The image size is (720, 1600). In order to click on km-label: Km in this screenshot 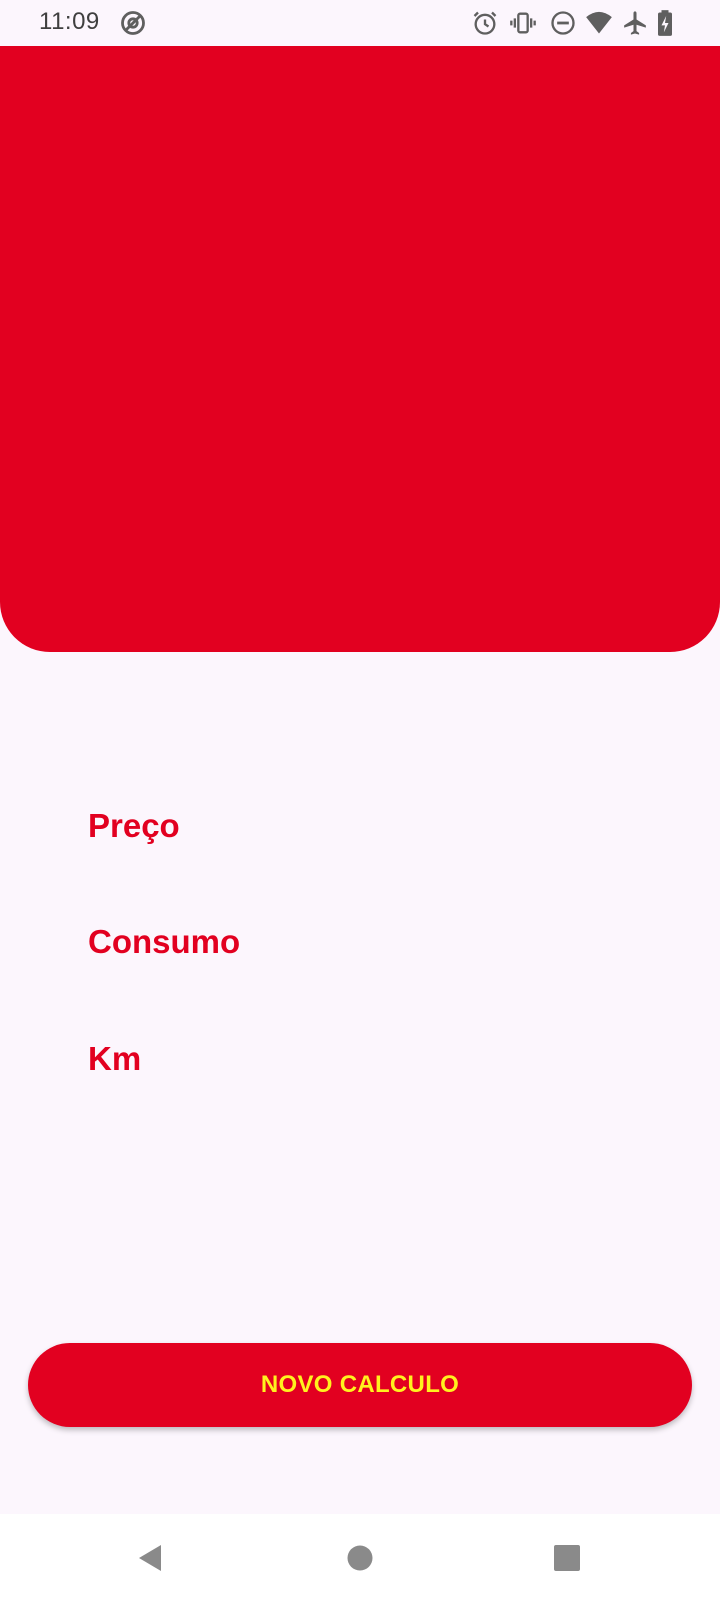, I will do `click(115, 1058)`.